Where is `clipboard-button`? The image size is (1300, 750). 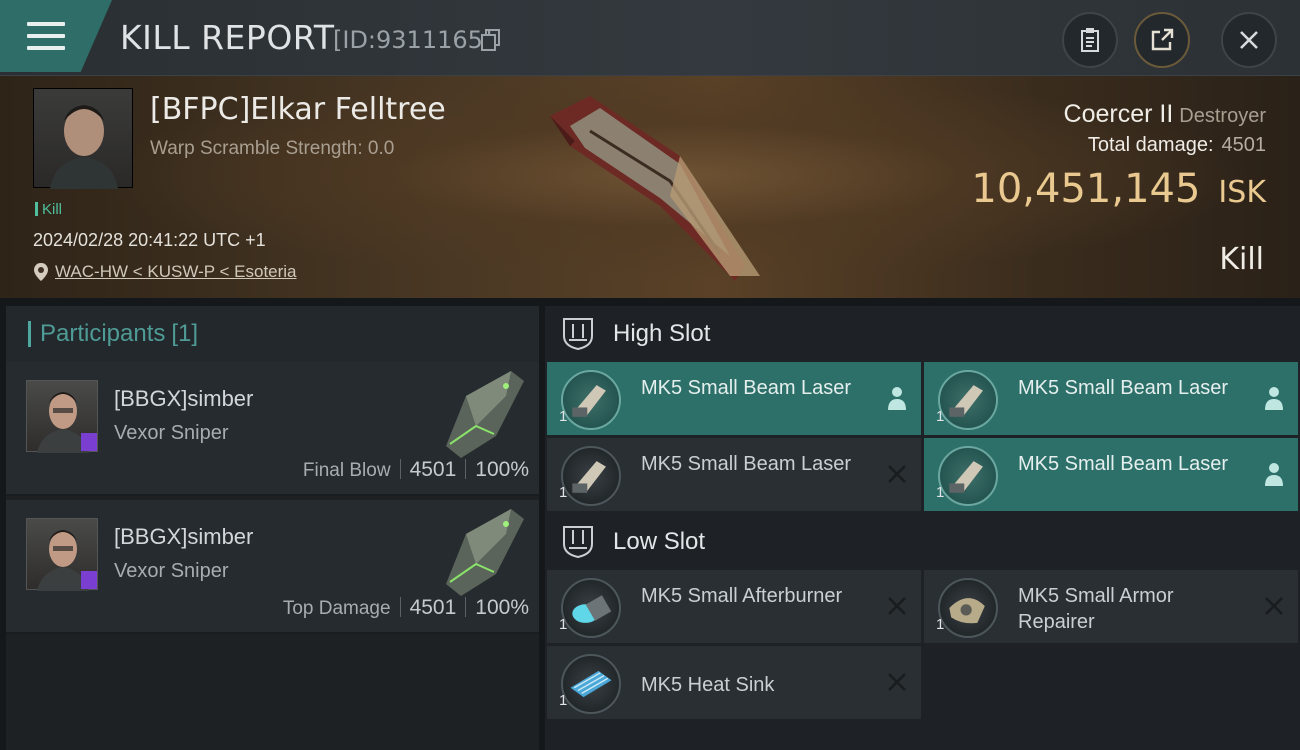
clipboard-button is located at coordinates (1090, 40).